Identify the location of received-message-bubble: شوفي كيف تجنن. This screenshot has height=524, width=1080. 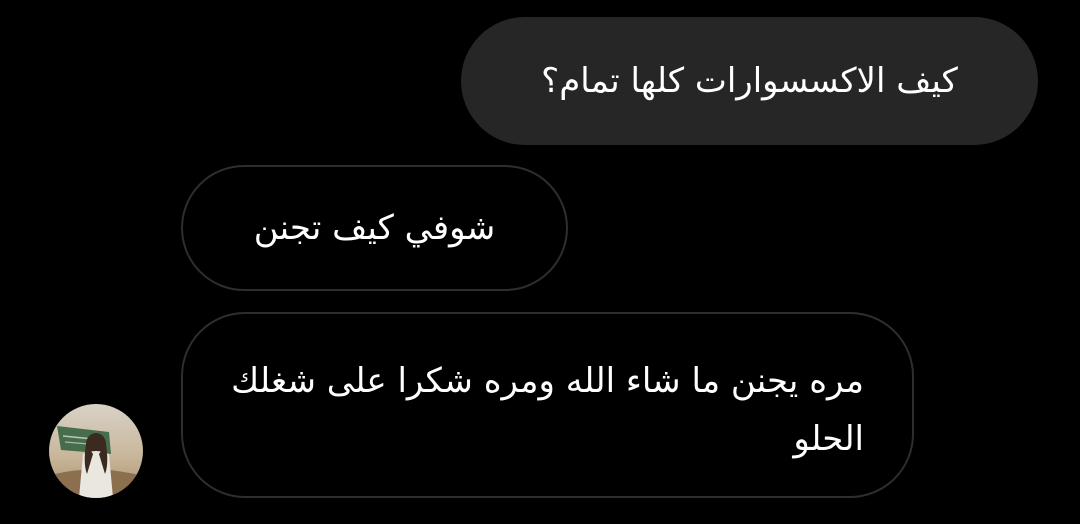
(374, 228).